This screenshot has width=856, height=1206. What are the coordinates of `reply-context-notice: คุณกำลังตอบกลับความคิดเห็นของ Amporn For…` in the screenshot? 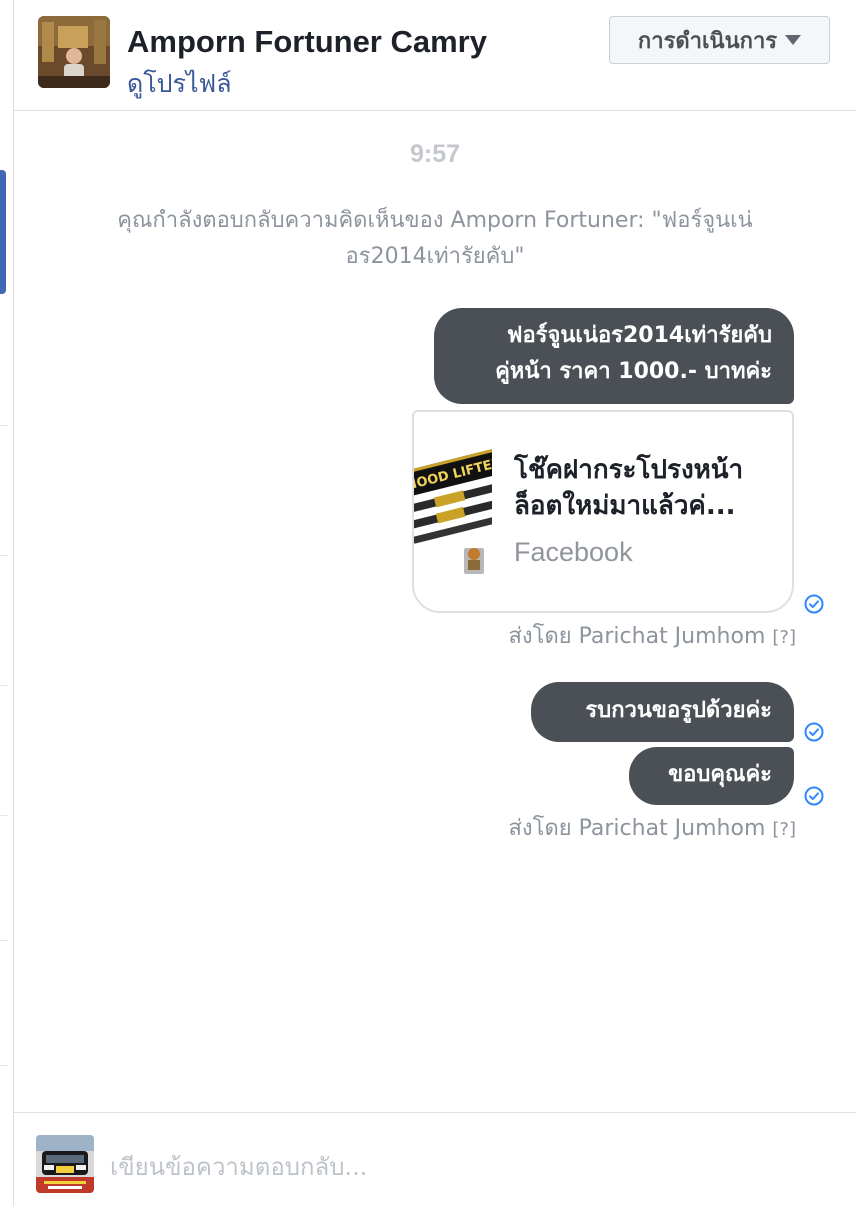 It's located at (435, 238).